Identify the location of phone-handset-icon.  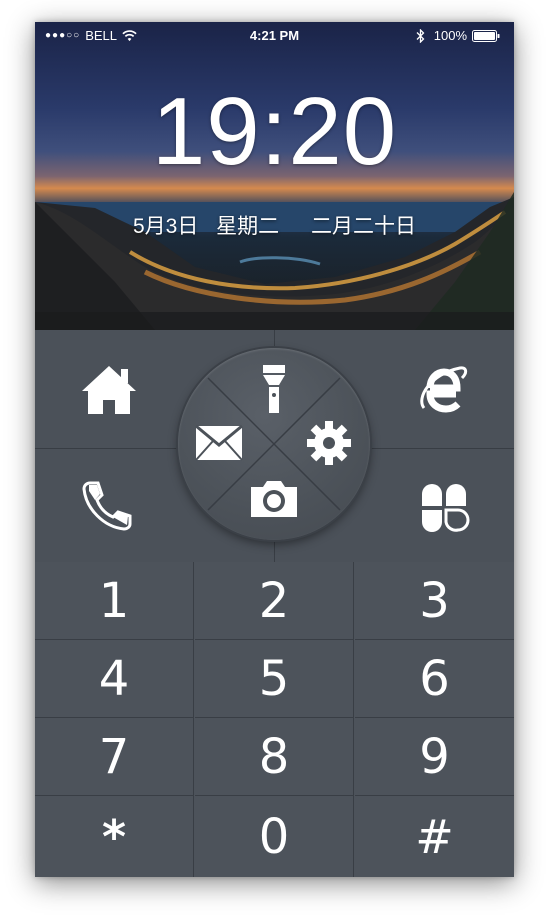
(107, 506).